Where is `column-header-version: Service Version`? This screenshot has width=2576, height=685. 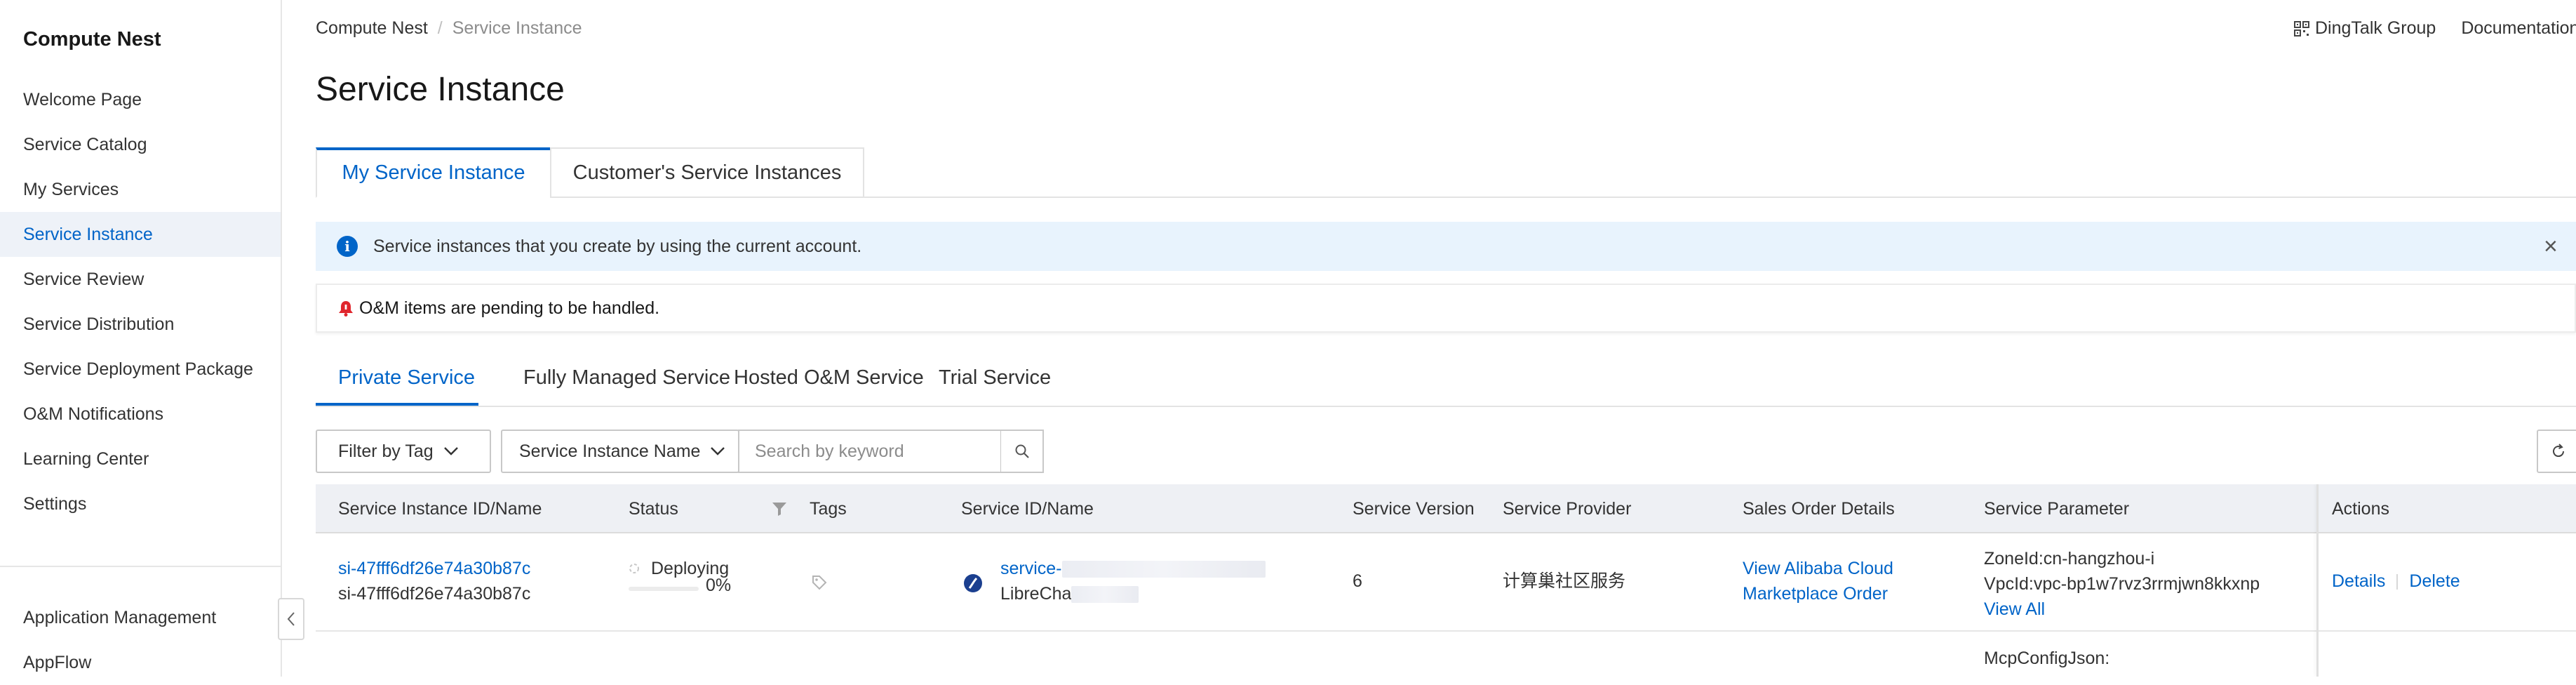
column-header-version: Service Version is located at coordinates (1414, 509).